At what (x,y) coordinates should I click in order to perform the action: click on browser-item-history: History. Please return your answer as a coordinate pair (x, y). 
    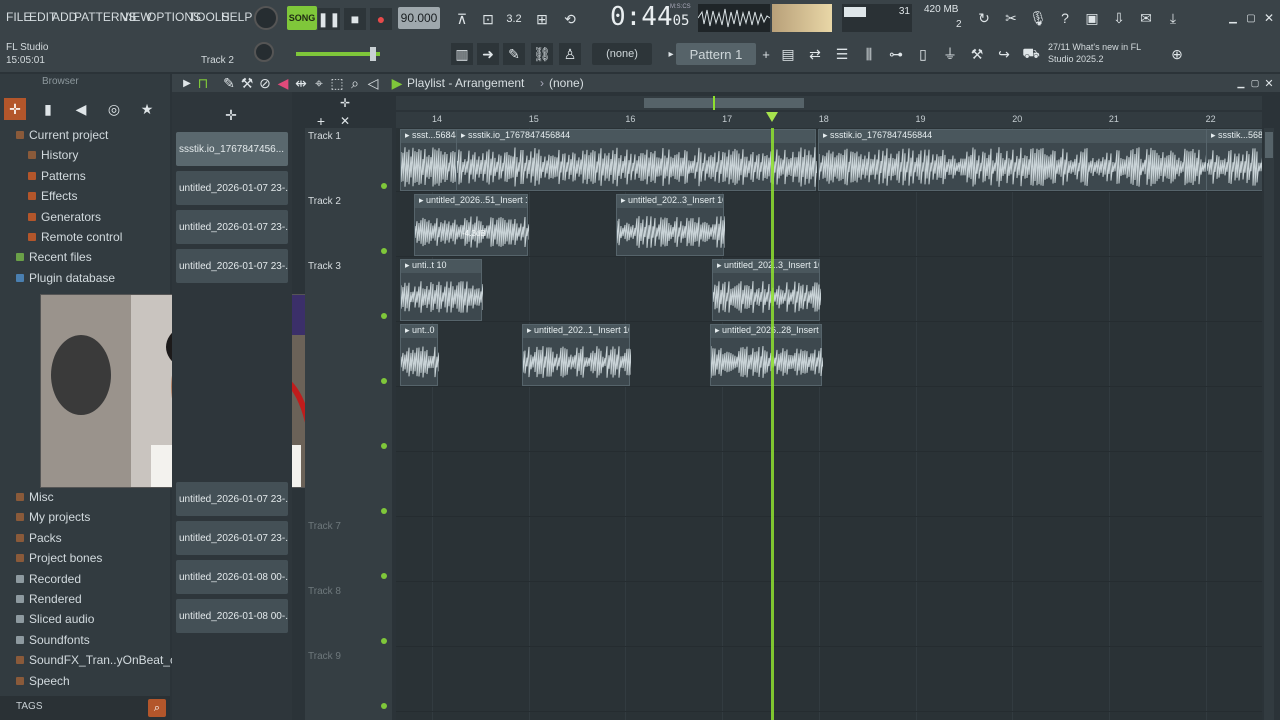
    Looking at the image, I should click on (53, 155).